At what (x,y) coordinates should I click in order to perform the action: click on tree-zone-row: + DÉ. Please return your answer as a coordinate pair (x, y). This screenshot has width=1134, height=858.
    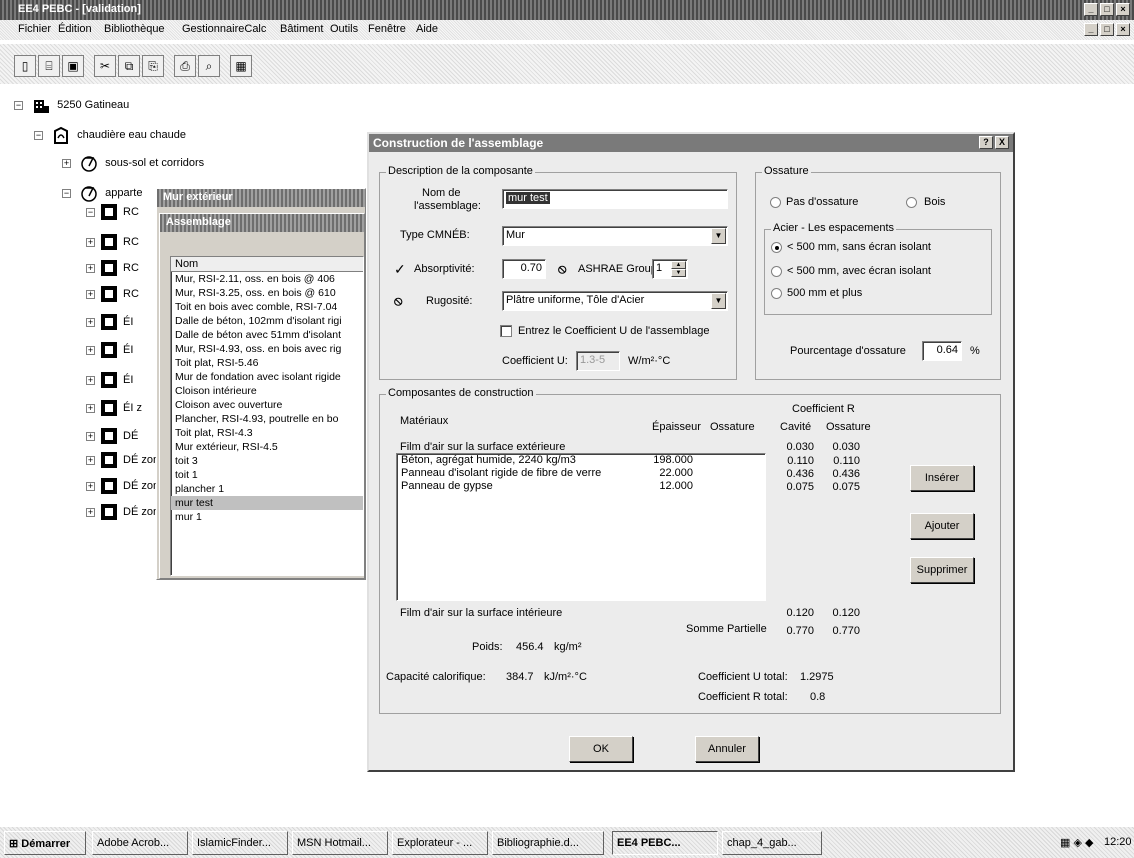
    Looking at the image, I should click on (112, 438).